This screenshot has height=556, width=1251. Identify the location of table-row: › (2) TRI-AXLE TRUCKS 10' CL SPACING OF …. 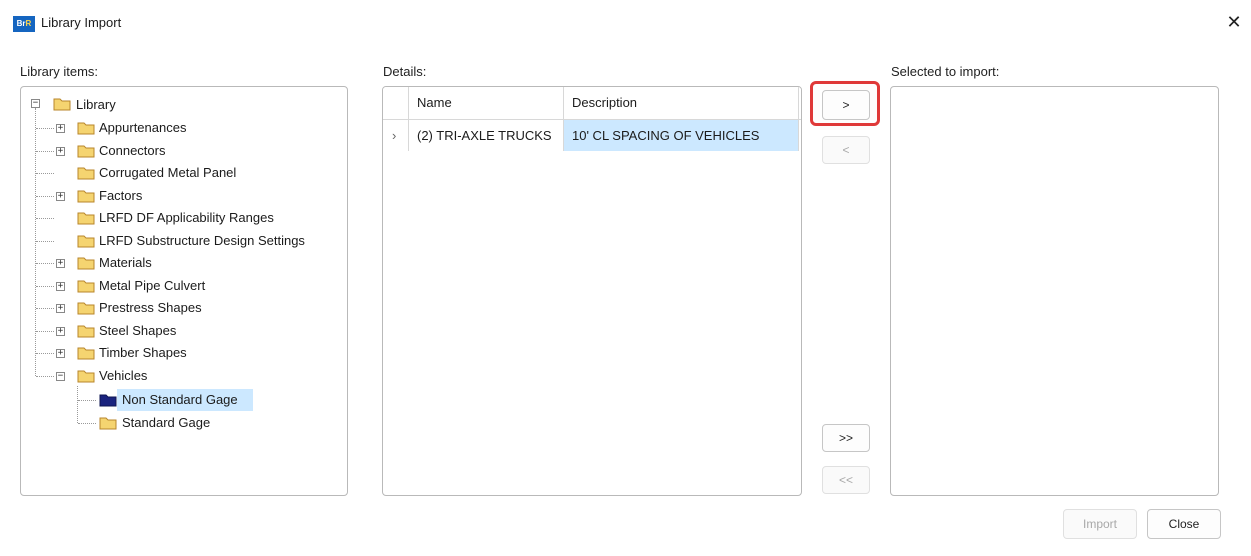
(592, 135).